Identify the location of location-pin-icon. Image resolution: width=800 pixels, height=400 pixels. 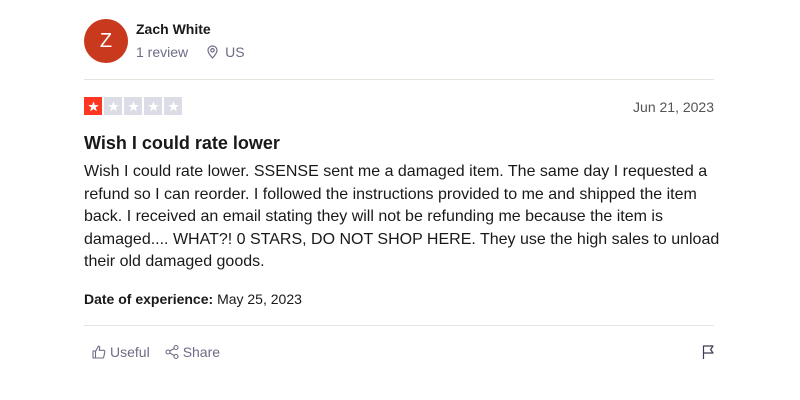
(212, 51).